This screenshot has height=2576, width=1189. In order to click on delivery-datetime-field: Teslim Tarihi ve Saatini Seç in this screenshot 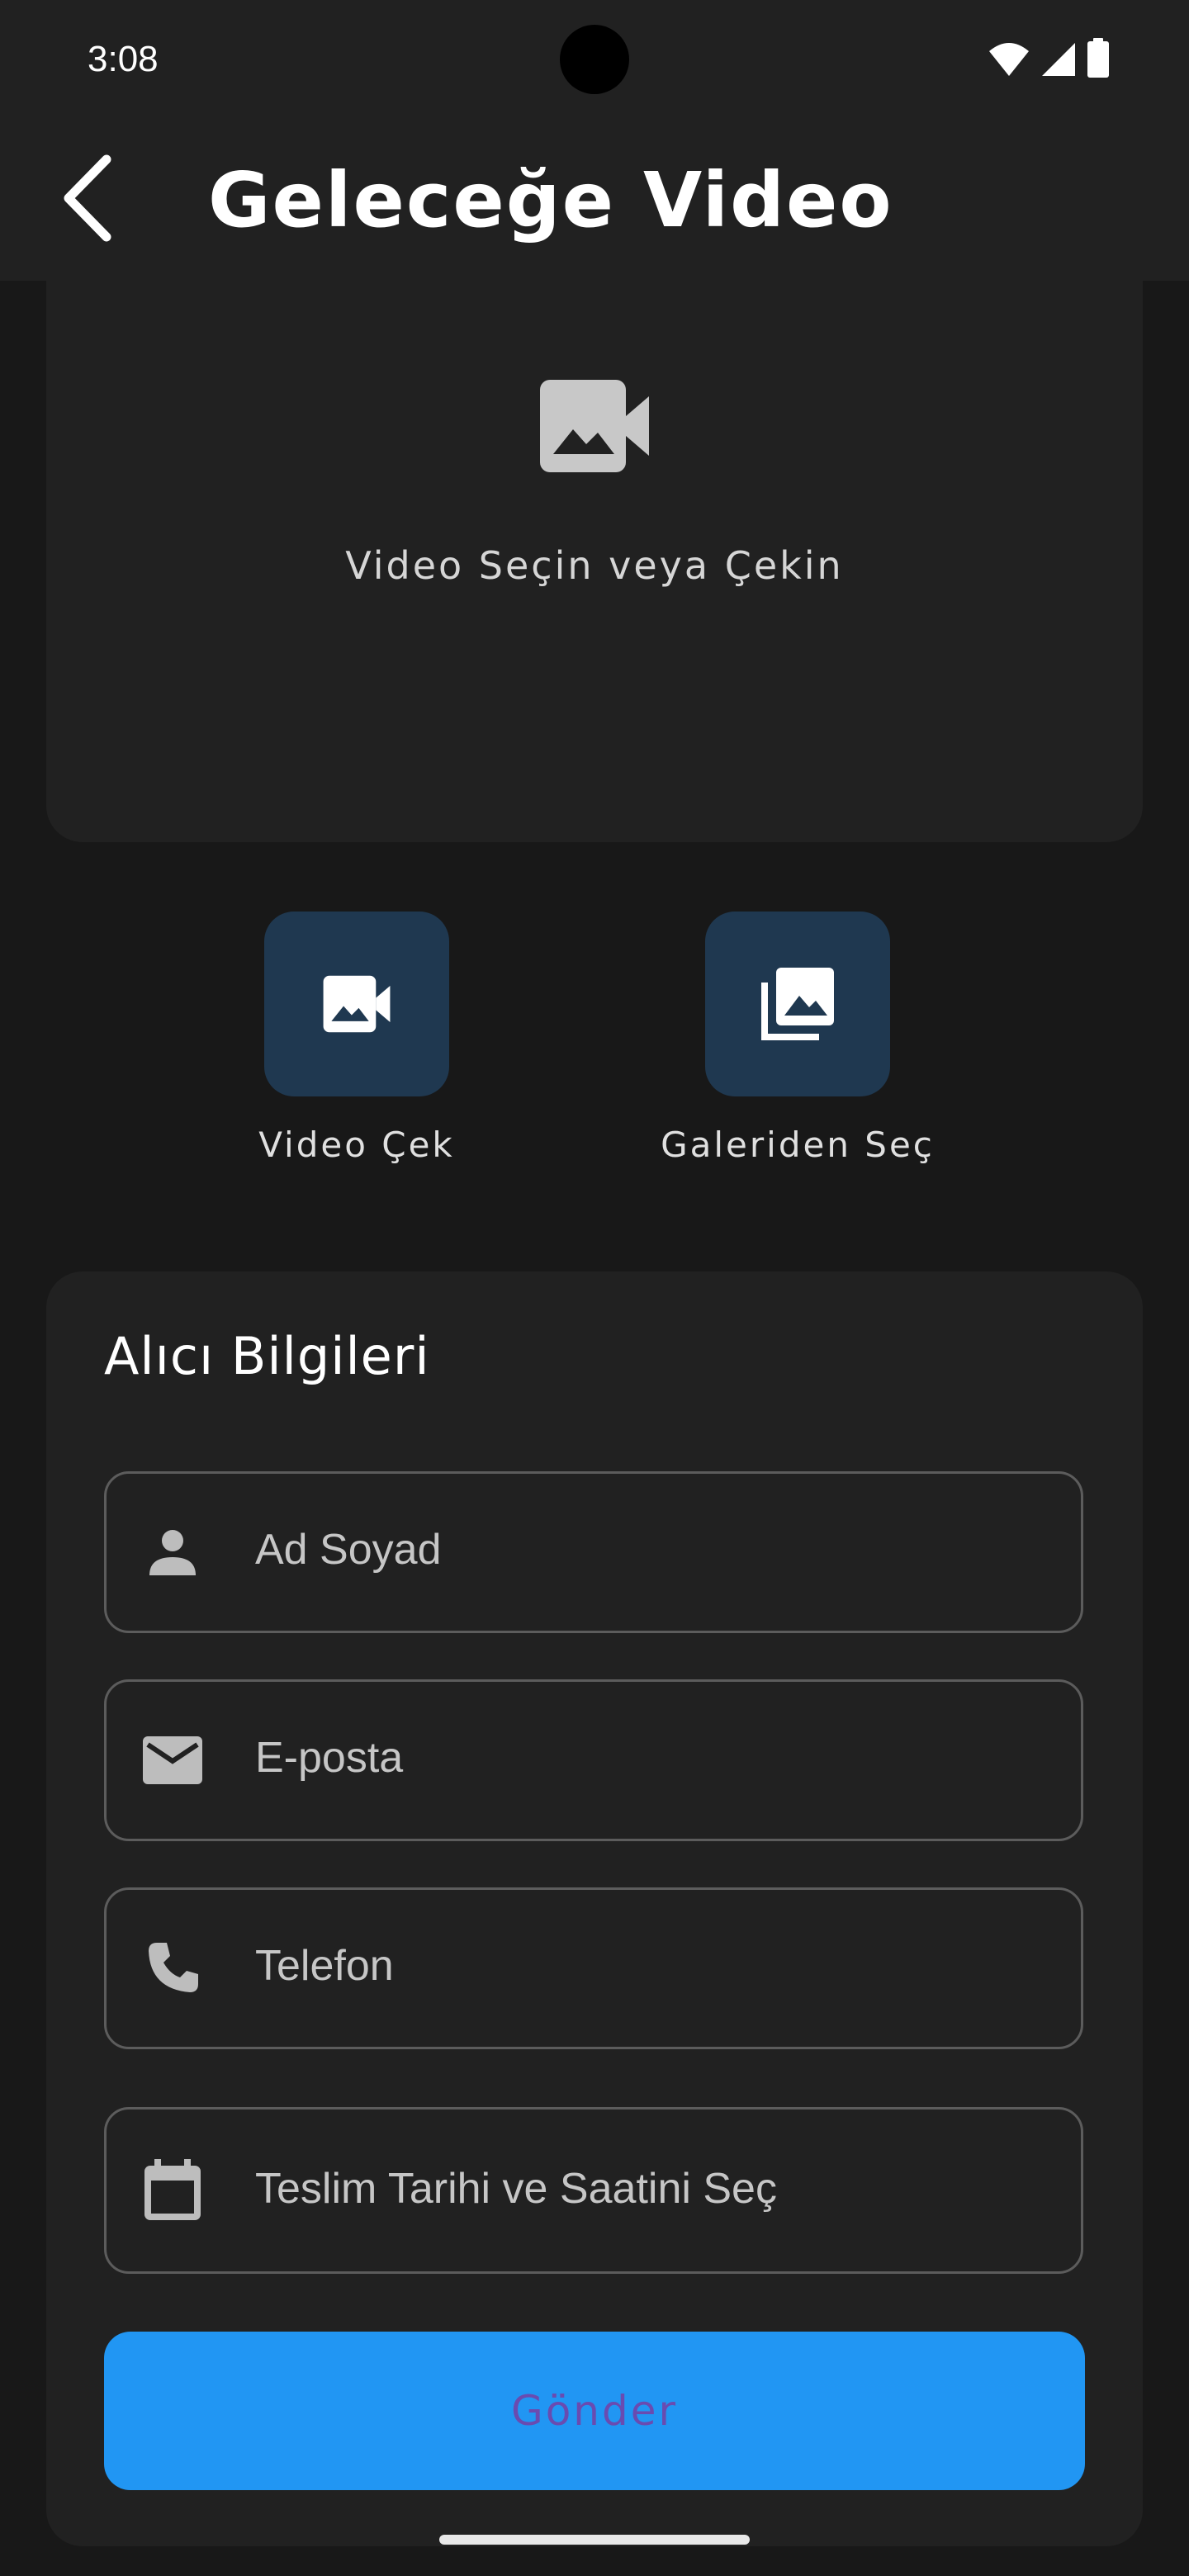, I will do `click(593, 2190)`.